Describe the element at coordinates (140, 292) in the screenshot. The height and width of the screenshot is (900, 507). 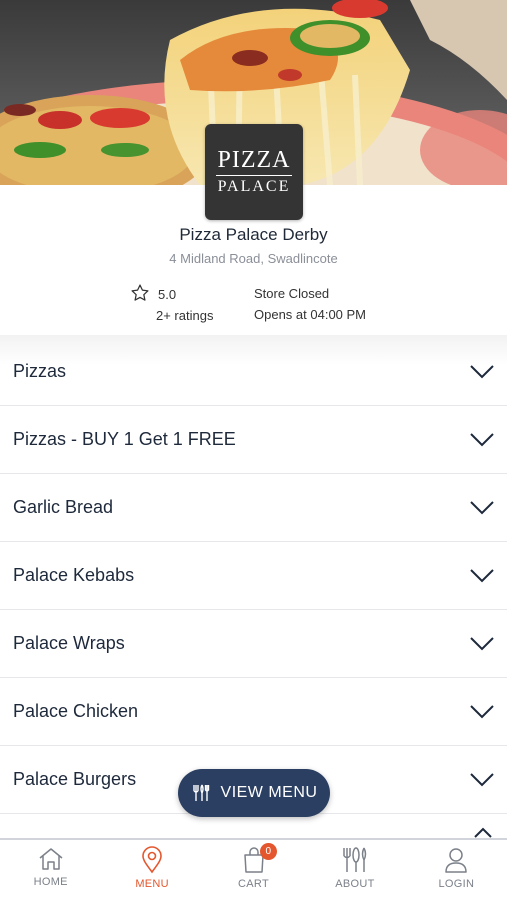
I see `star-icon` at that location.